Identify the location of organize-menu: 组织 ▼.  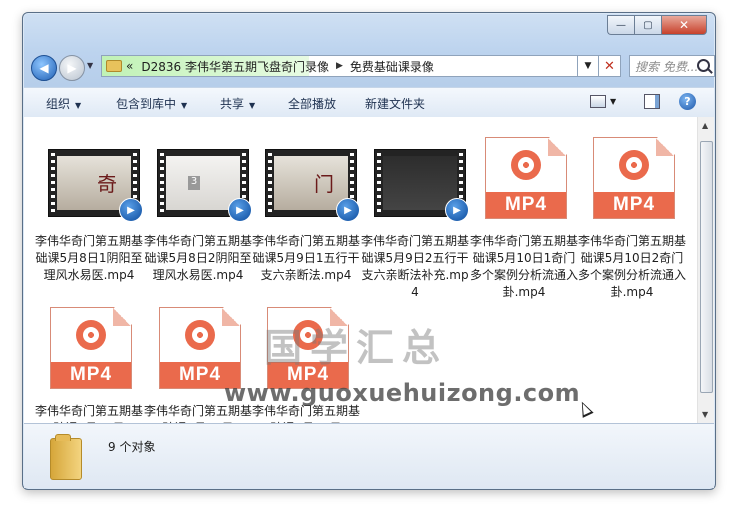
(63, 103).